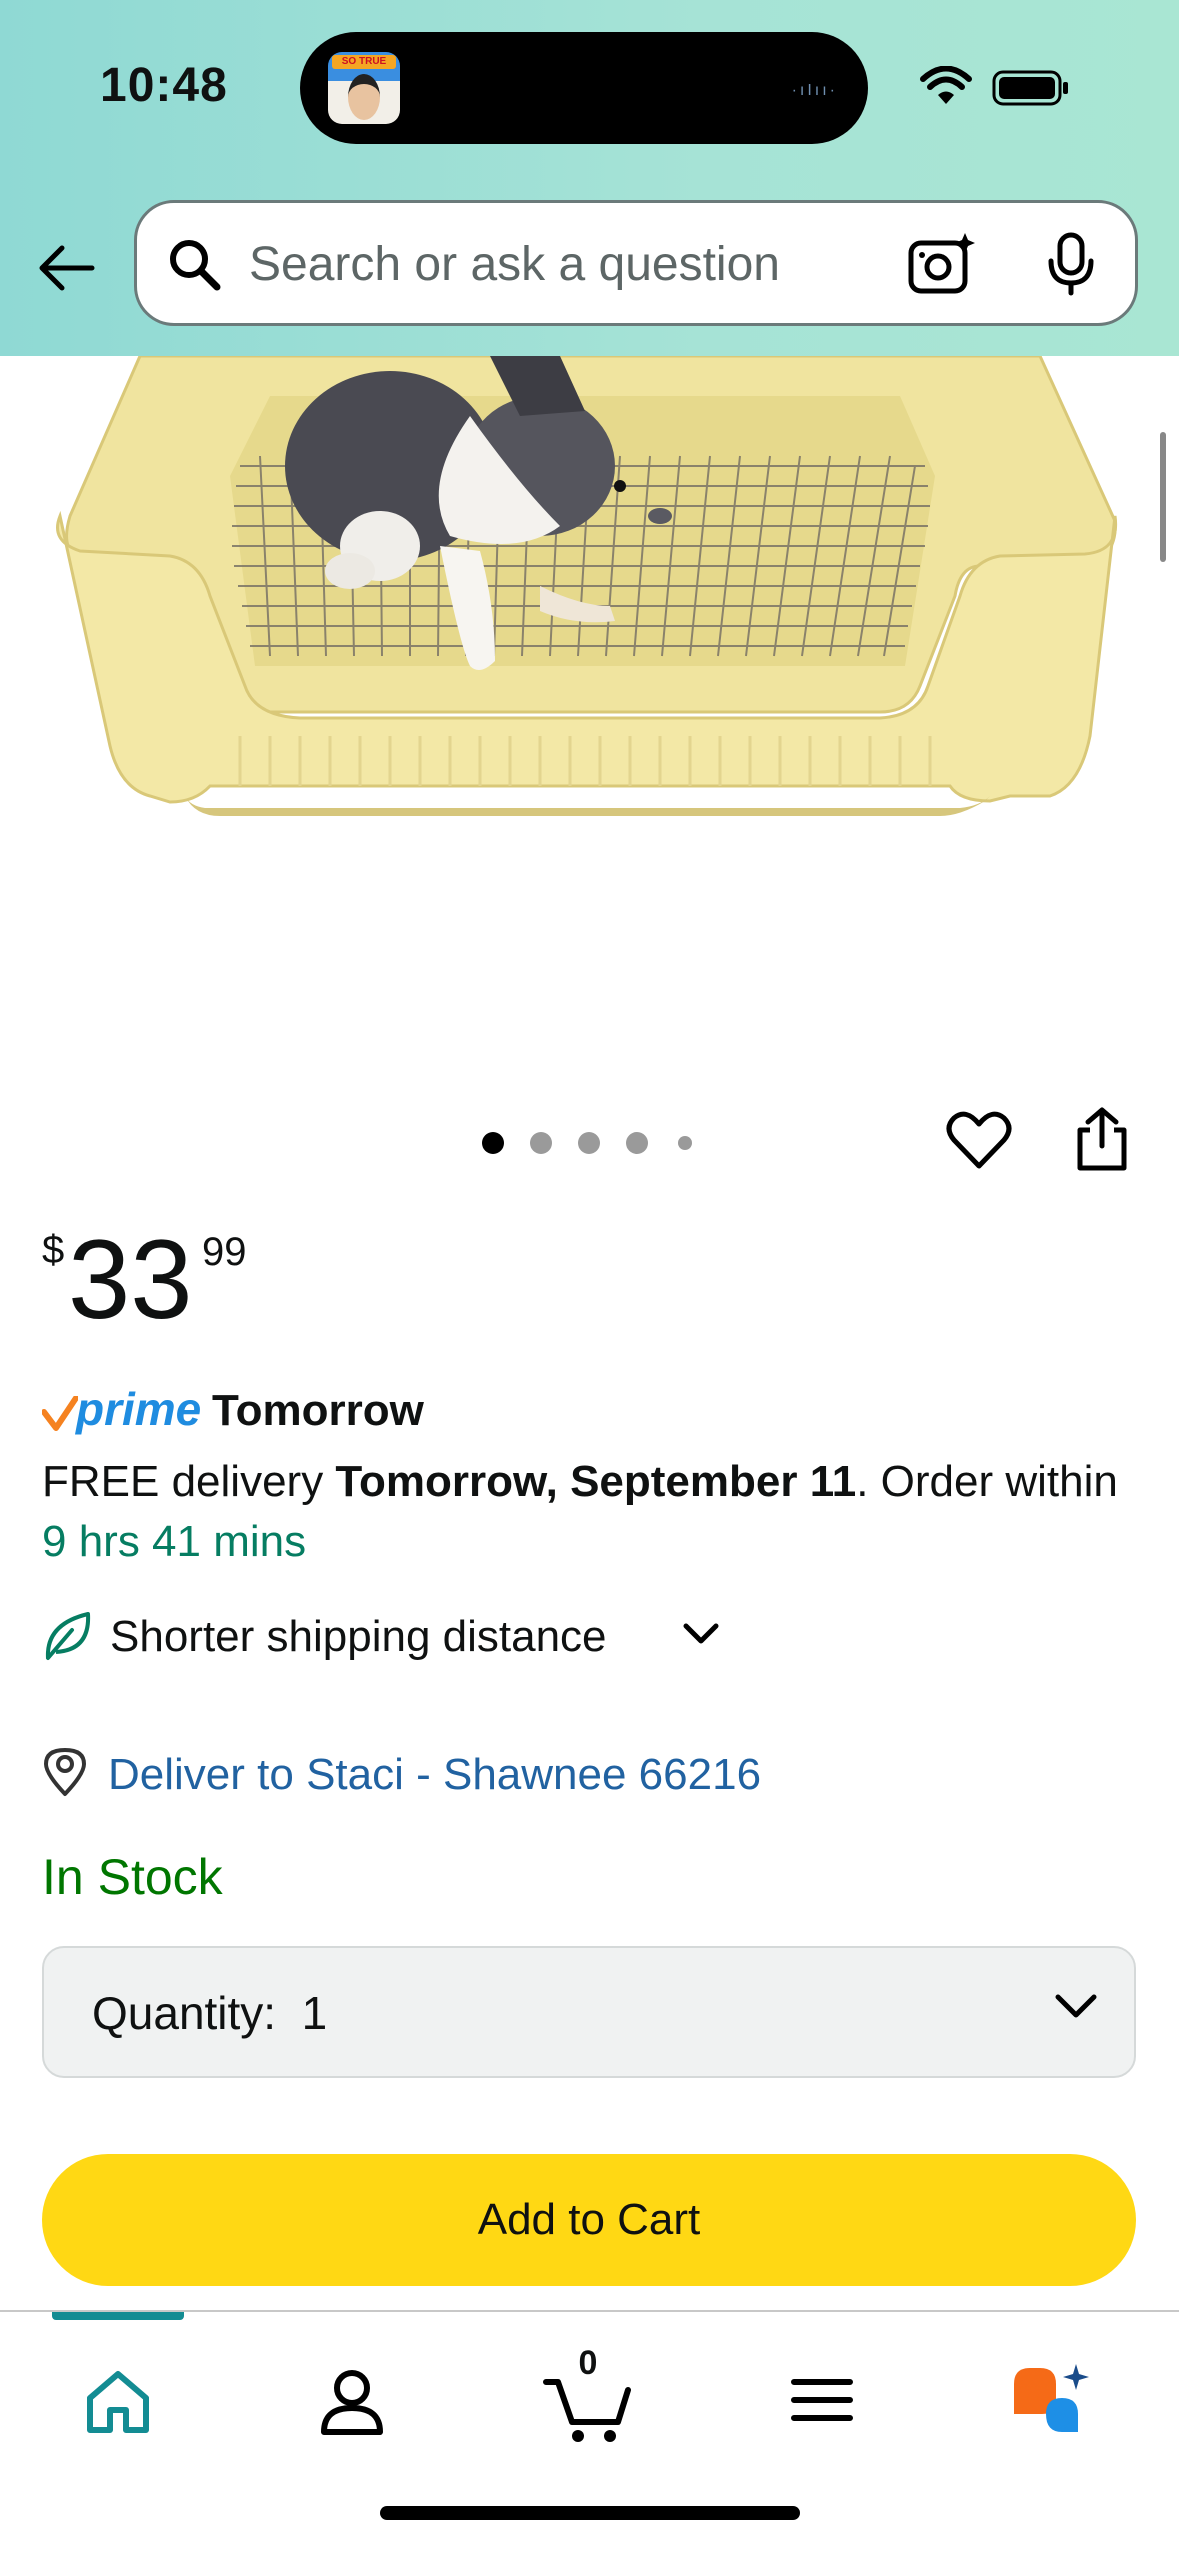  Describe the element at coordinates (822, 2400) in the screenshot. I see `menu-icon` at that location.